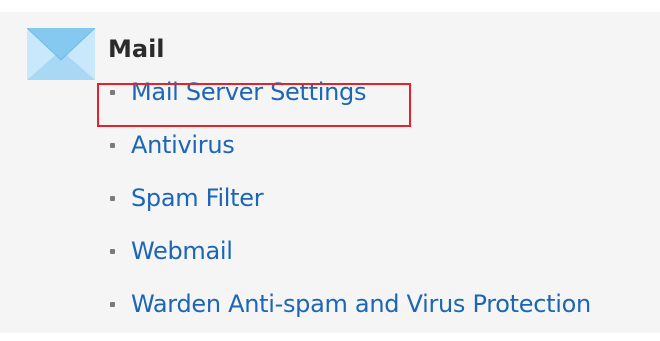 The image size is (660, 341). Describe the element at coordinates (183, 145) in the screenshot. I see `antivirus-link: Antivirus` at that location.